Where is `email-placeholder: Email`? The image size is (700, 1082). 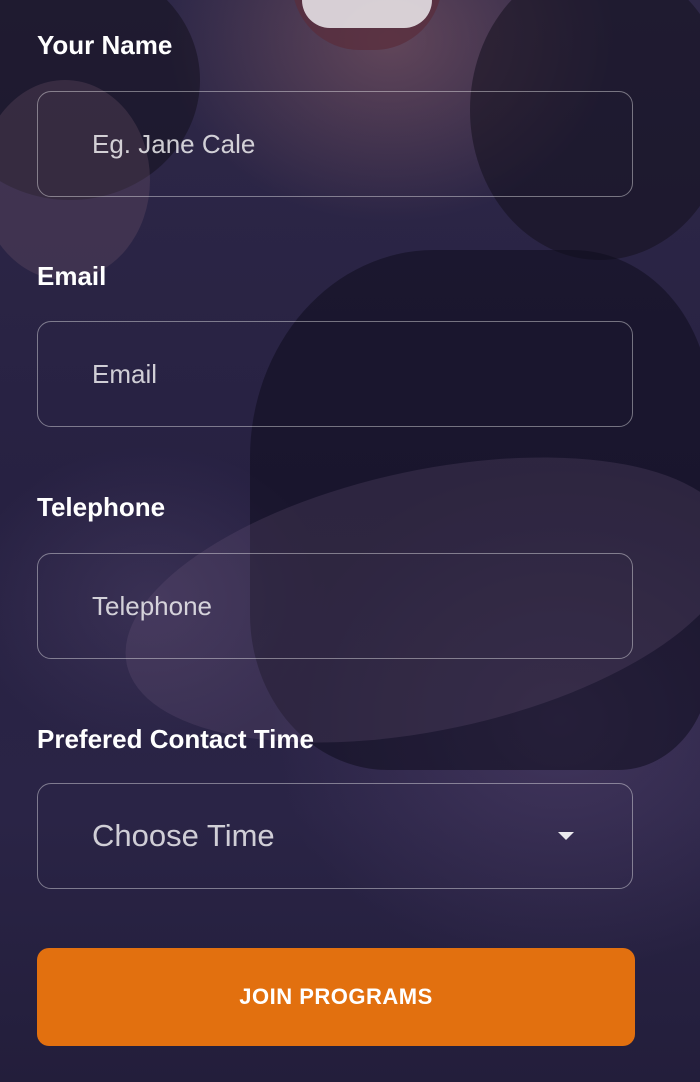
email-placeholder: Email is located at coordinates (125, 373).